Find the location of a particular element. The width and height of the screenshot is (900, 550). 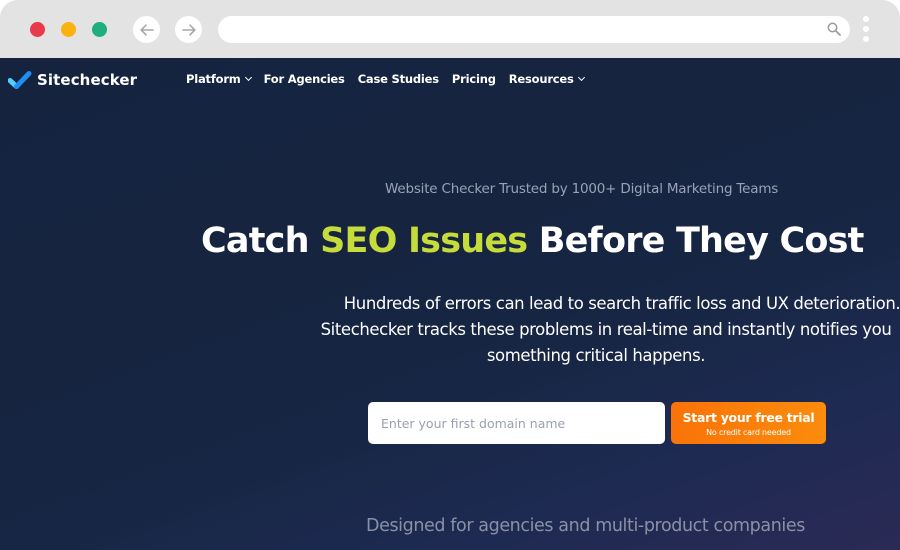

nav-item-resources: Resources is located at coordinates (546, 79).